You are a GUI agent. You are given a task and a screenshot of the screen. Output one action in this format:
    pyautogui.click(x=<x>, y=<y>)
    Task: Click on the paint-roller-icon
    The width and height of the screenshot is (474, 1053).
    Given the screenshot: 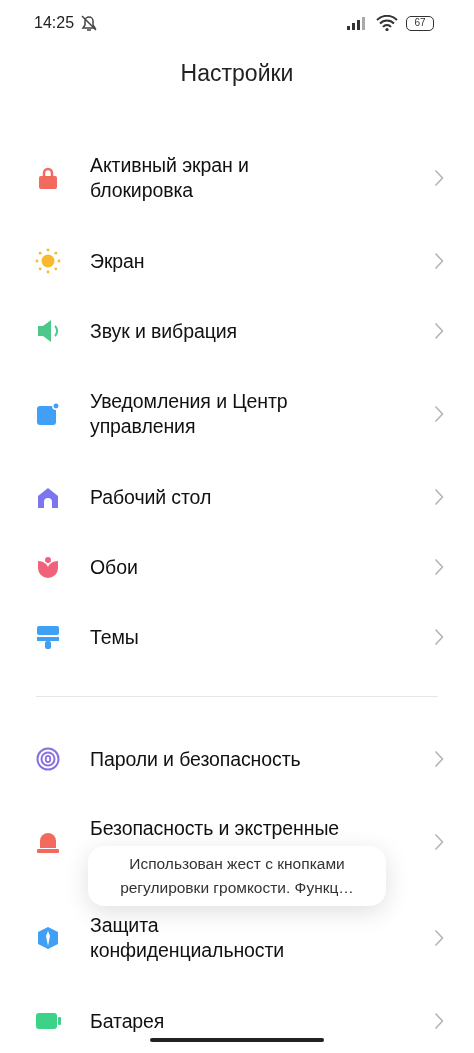 What is the action you would take?
    pyautogui.click(x=48, y=637)
    